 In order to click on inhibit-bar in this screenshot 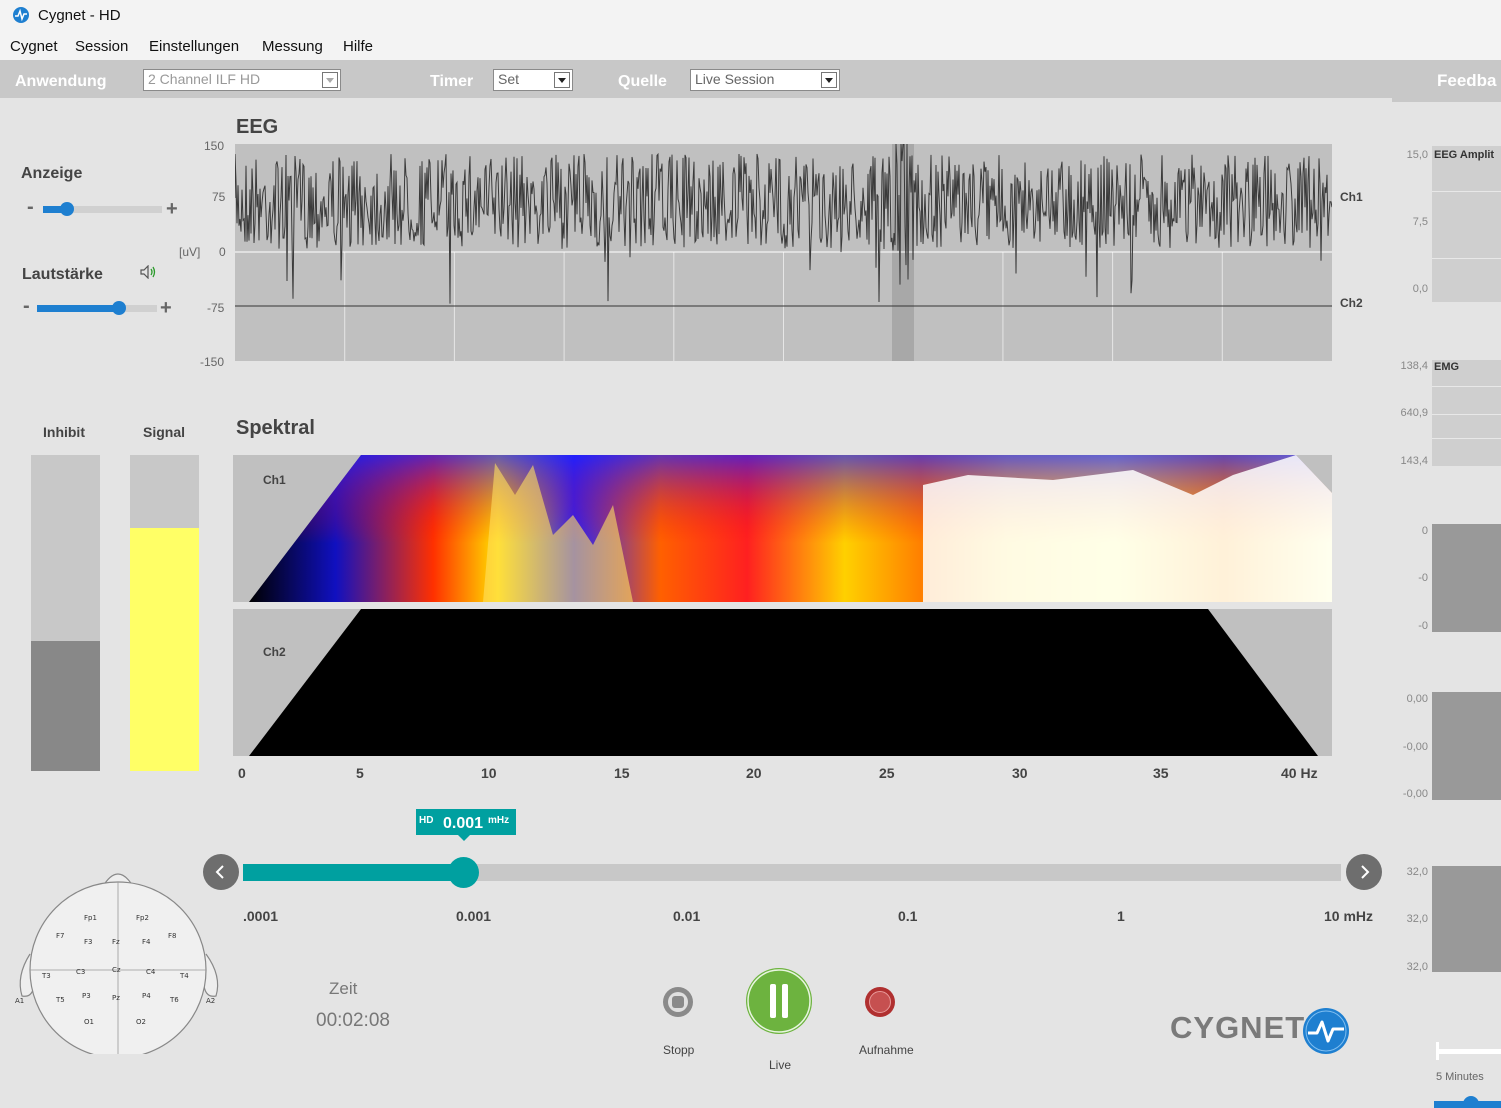, I will do `click(65, 613)`.